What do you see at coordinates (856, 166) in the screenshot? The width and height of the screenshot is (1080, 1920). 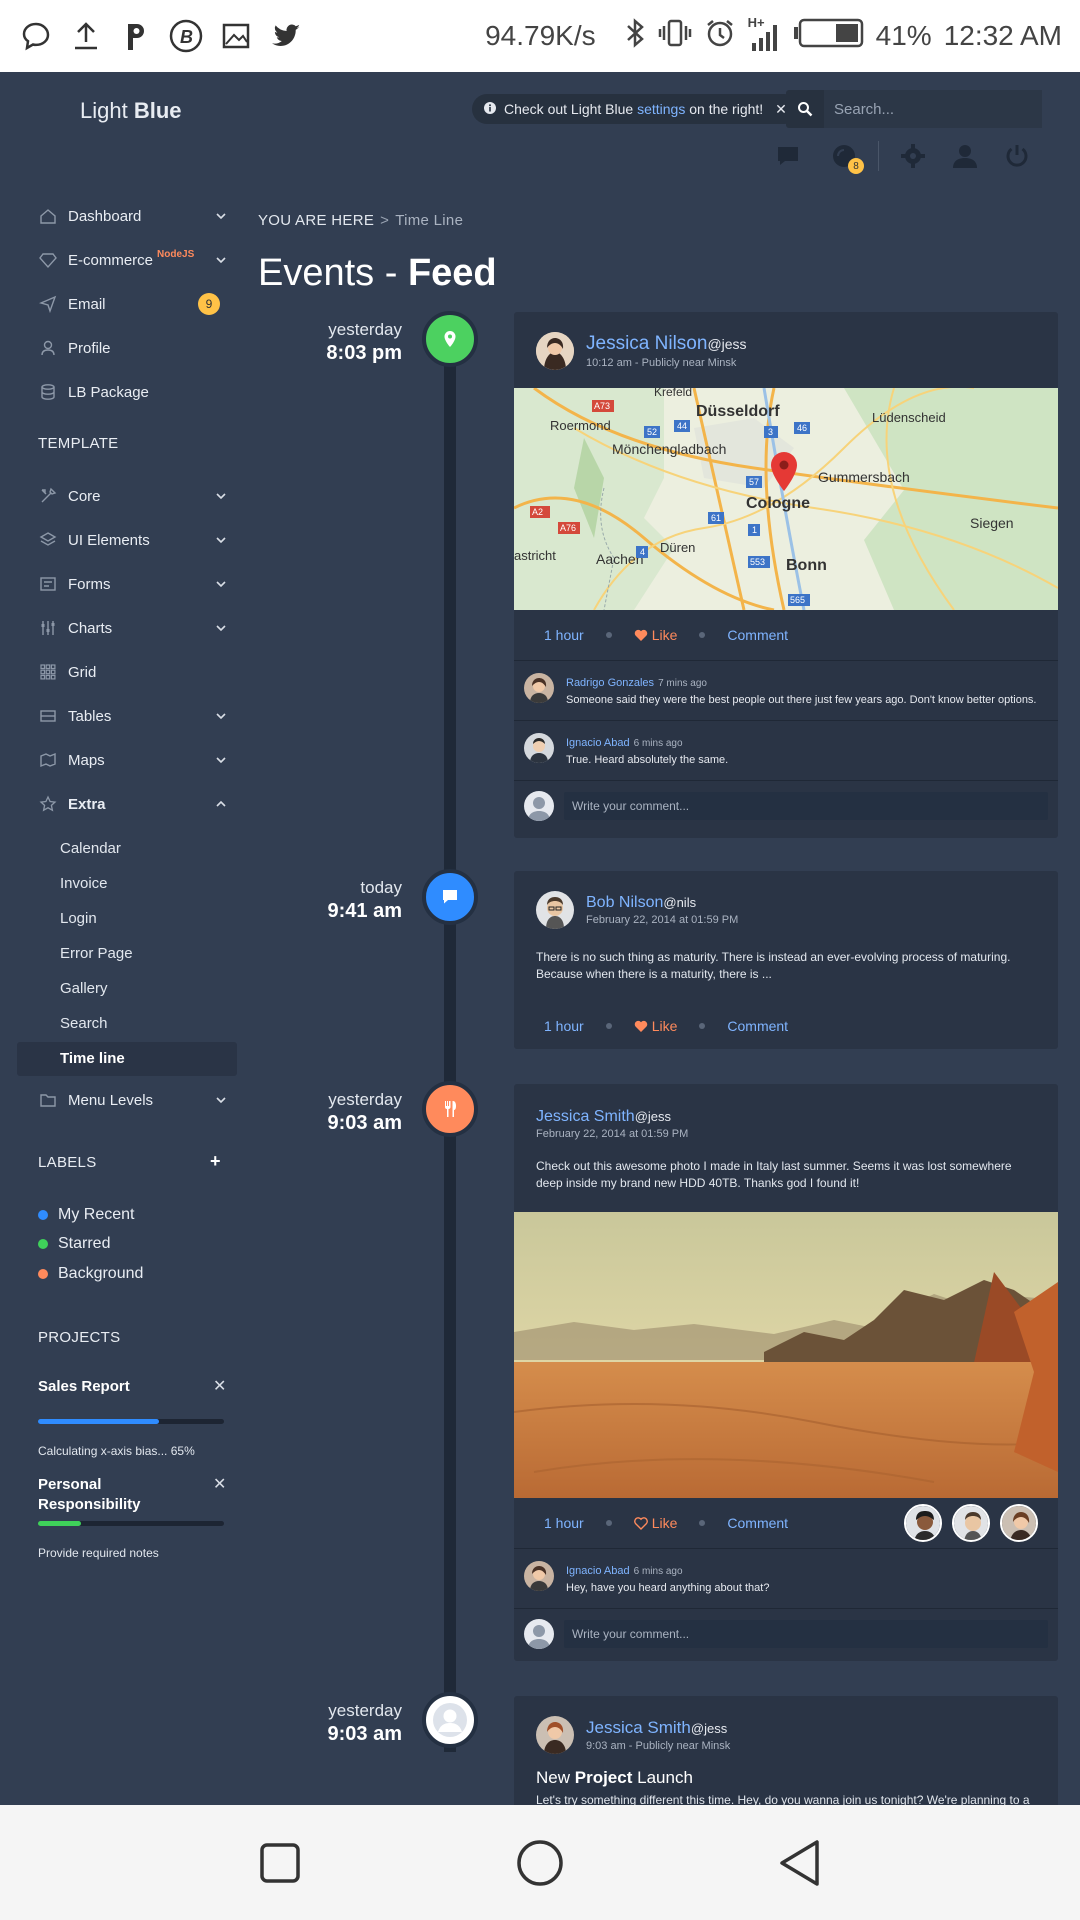 I see `notifications-badge: 8` at bounding box center [856, 166].